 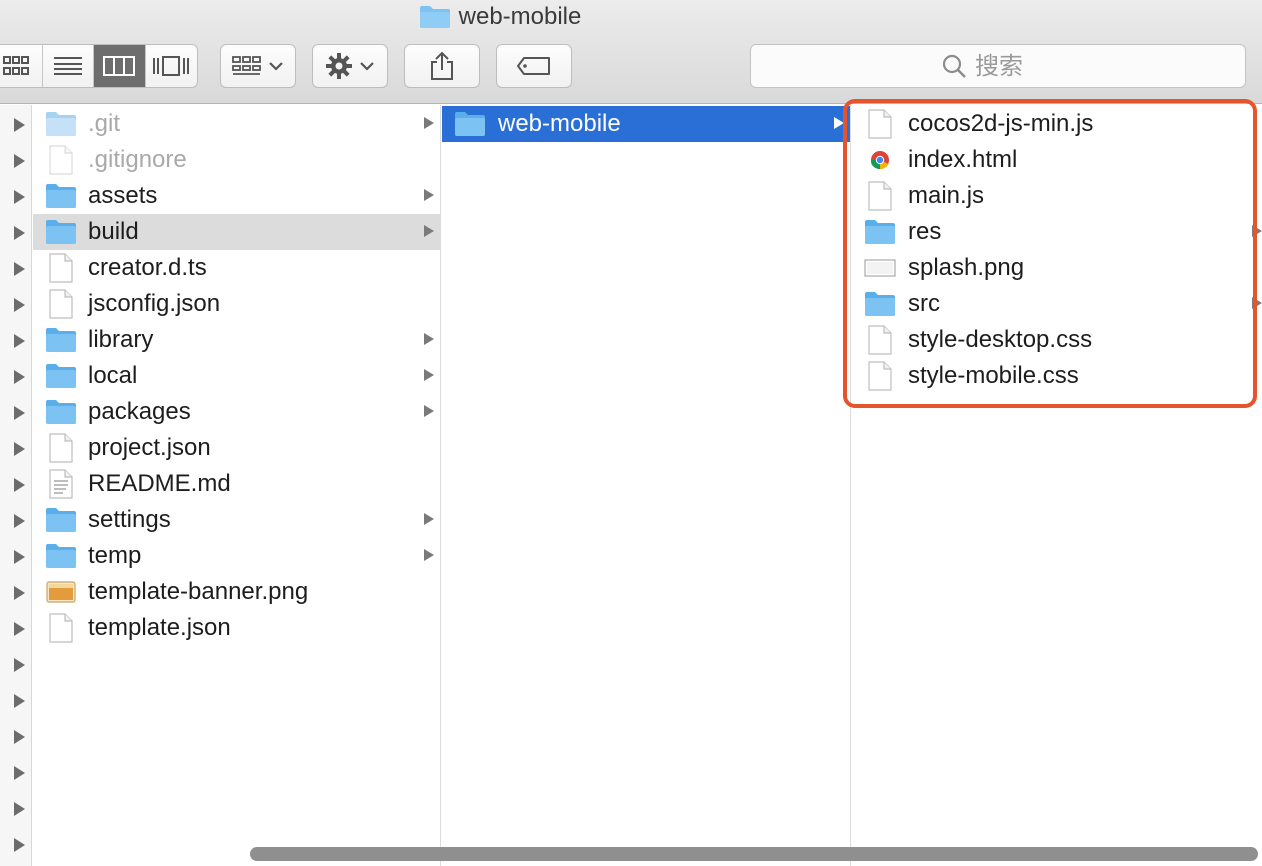 What do you see at coordinates (1000, 339) in the screenshot?
I see `item-name: style-desktop.css` at bounding box center [1000, 339].